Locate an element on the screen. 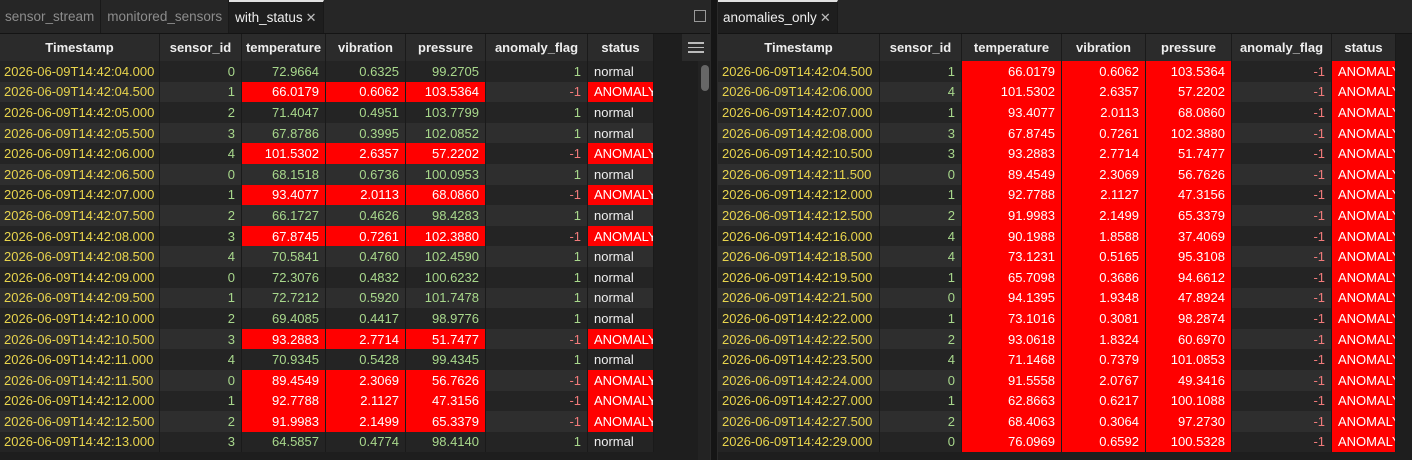 Image resolution: width=1412 pixels, height=460 pixels. cell-temperature: 70.9345 is located at coordinates (284, 359).